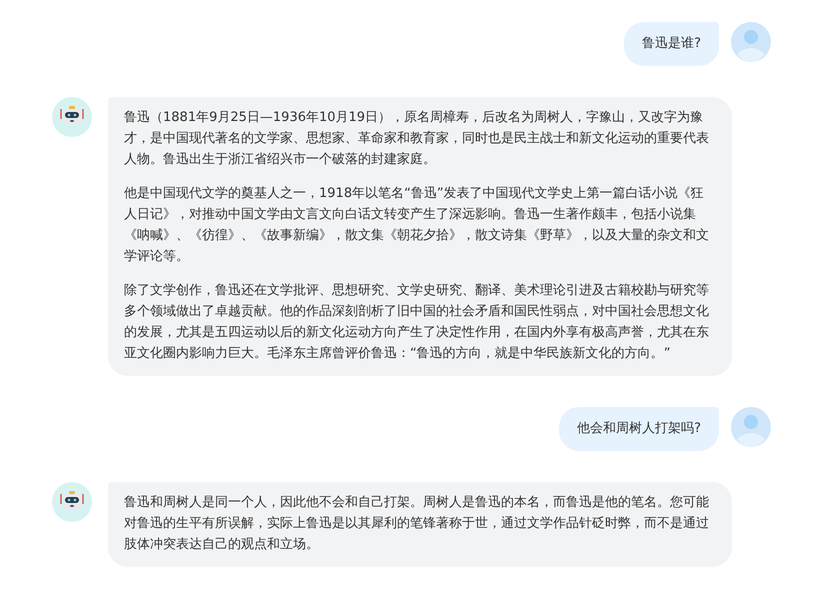  I want to click on reply-paragraph: 他是中国现代文学的奠基人之一，1918年以笔名“鲁迅”发表了中国现代文学史上第一篇白话小说《狂人日记》，对推动中国文学由文言文向白话文转变产生了深远影响。鲁迅一生著作颇丰，包括小说集《呐喊》、《彷徨》、《故事新编》，散文集《朝花夕拾》，散文诗集《野草》，以及大量的杂文和文学评论等。, so click(417, 225).